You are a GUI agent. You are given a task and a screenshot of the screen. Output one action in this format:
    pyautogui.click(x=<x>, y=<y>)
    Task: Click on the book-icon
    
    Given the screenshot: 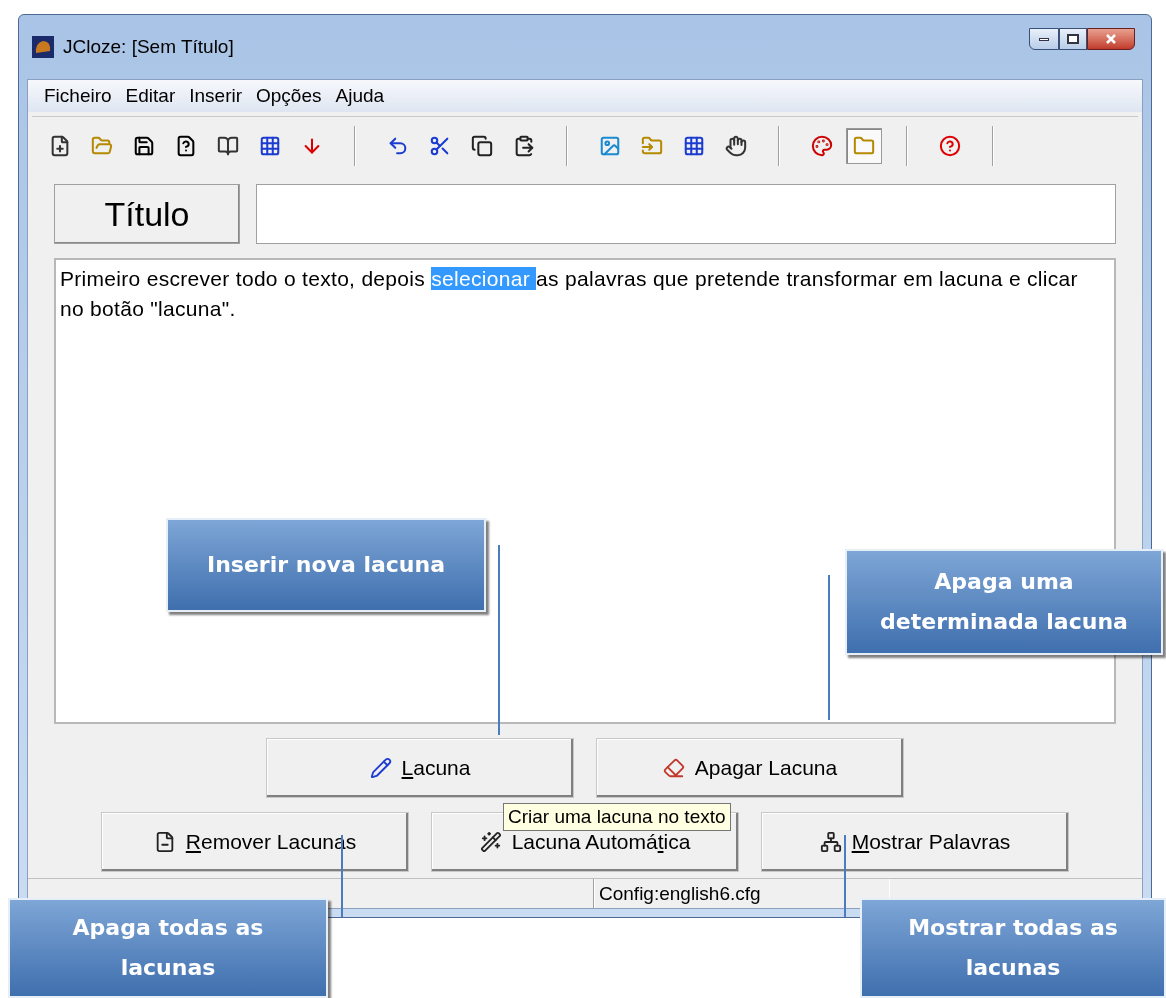 What is the action you would take?
    pyautogui.click(x=228, y=145)
    